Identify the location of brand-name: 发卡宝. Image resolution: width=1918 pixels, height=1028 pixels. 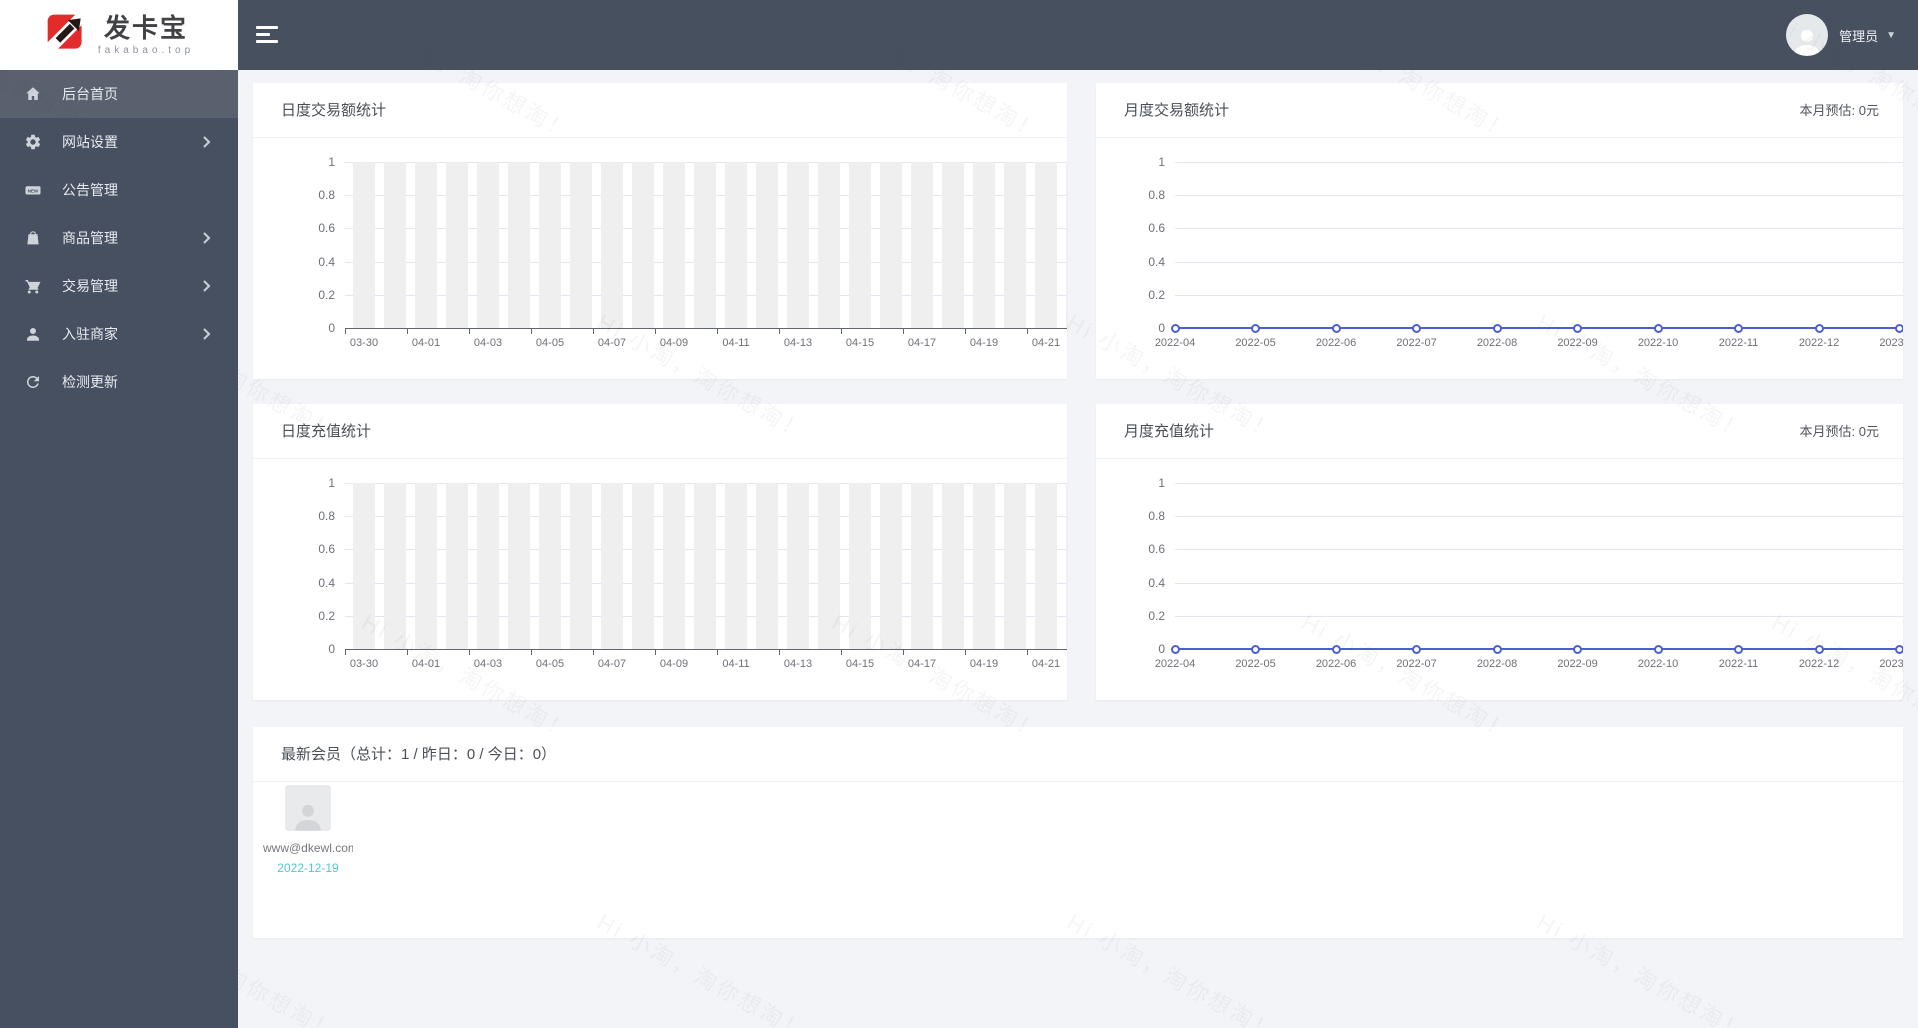
(145, 27).